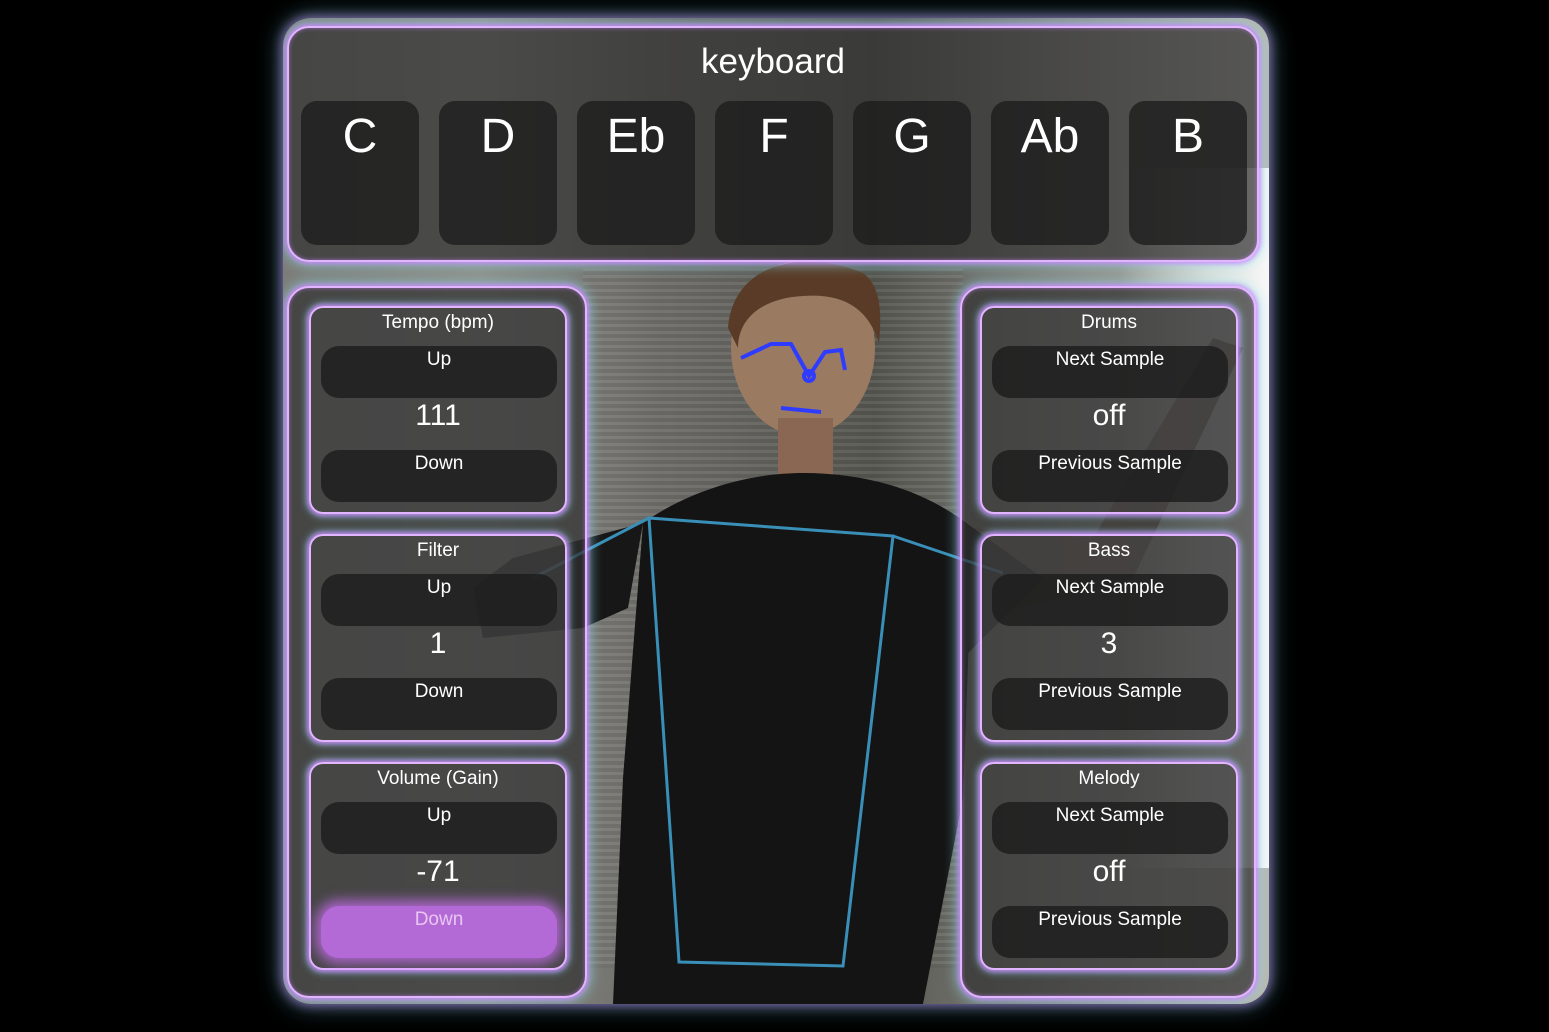  I want to click on keyboard-panel: keyboard C D Eb F G Ab B, so click(773, 144).